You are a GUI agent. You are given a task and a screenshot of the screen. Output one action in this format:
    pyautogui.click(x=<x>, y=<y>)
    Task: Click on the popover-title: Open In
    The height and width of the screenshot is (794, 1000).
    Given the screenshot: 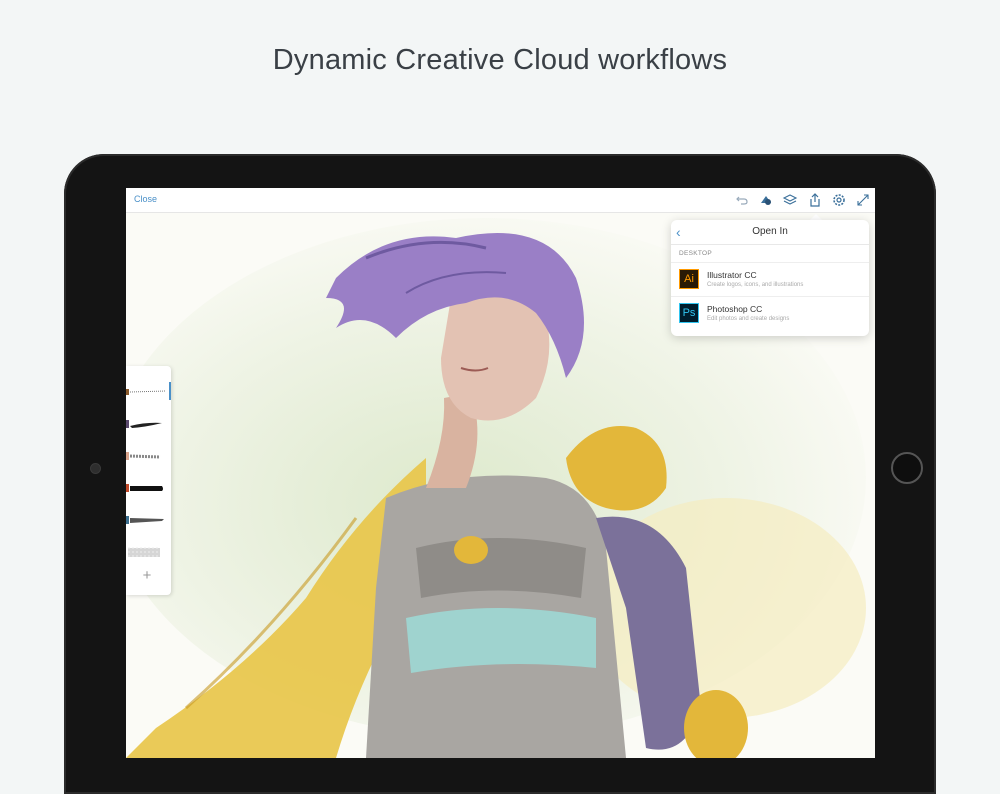 What is the action you would take?
    pyautogui.click(x=770, y=231)
    